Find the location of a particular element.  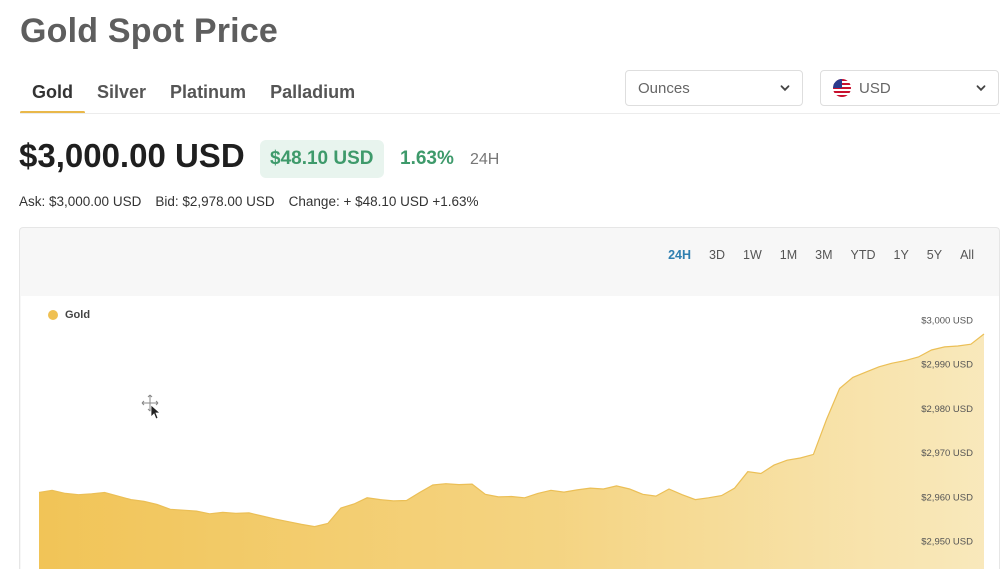

currency-select: USD is located at coordinates (909, 88).